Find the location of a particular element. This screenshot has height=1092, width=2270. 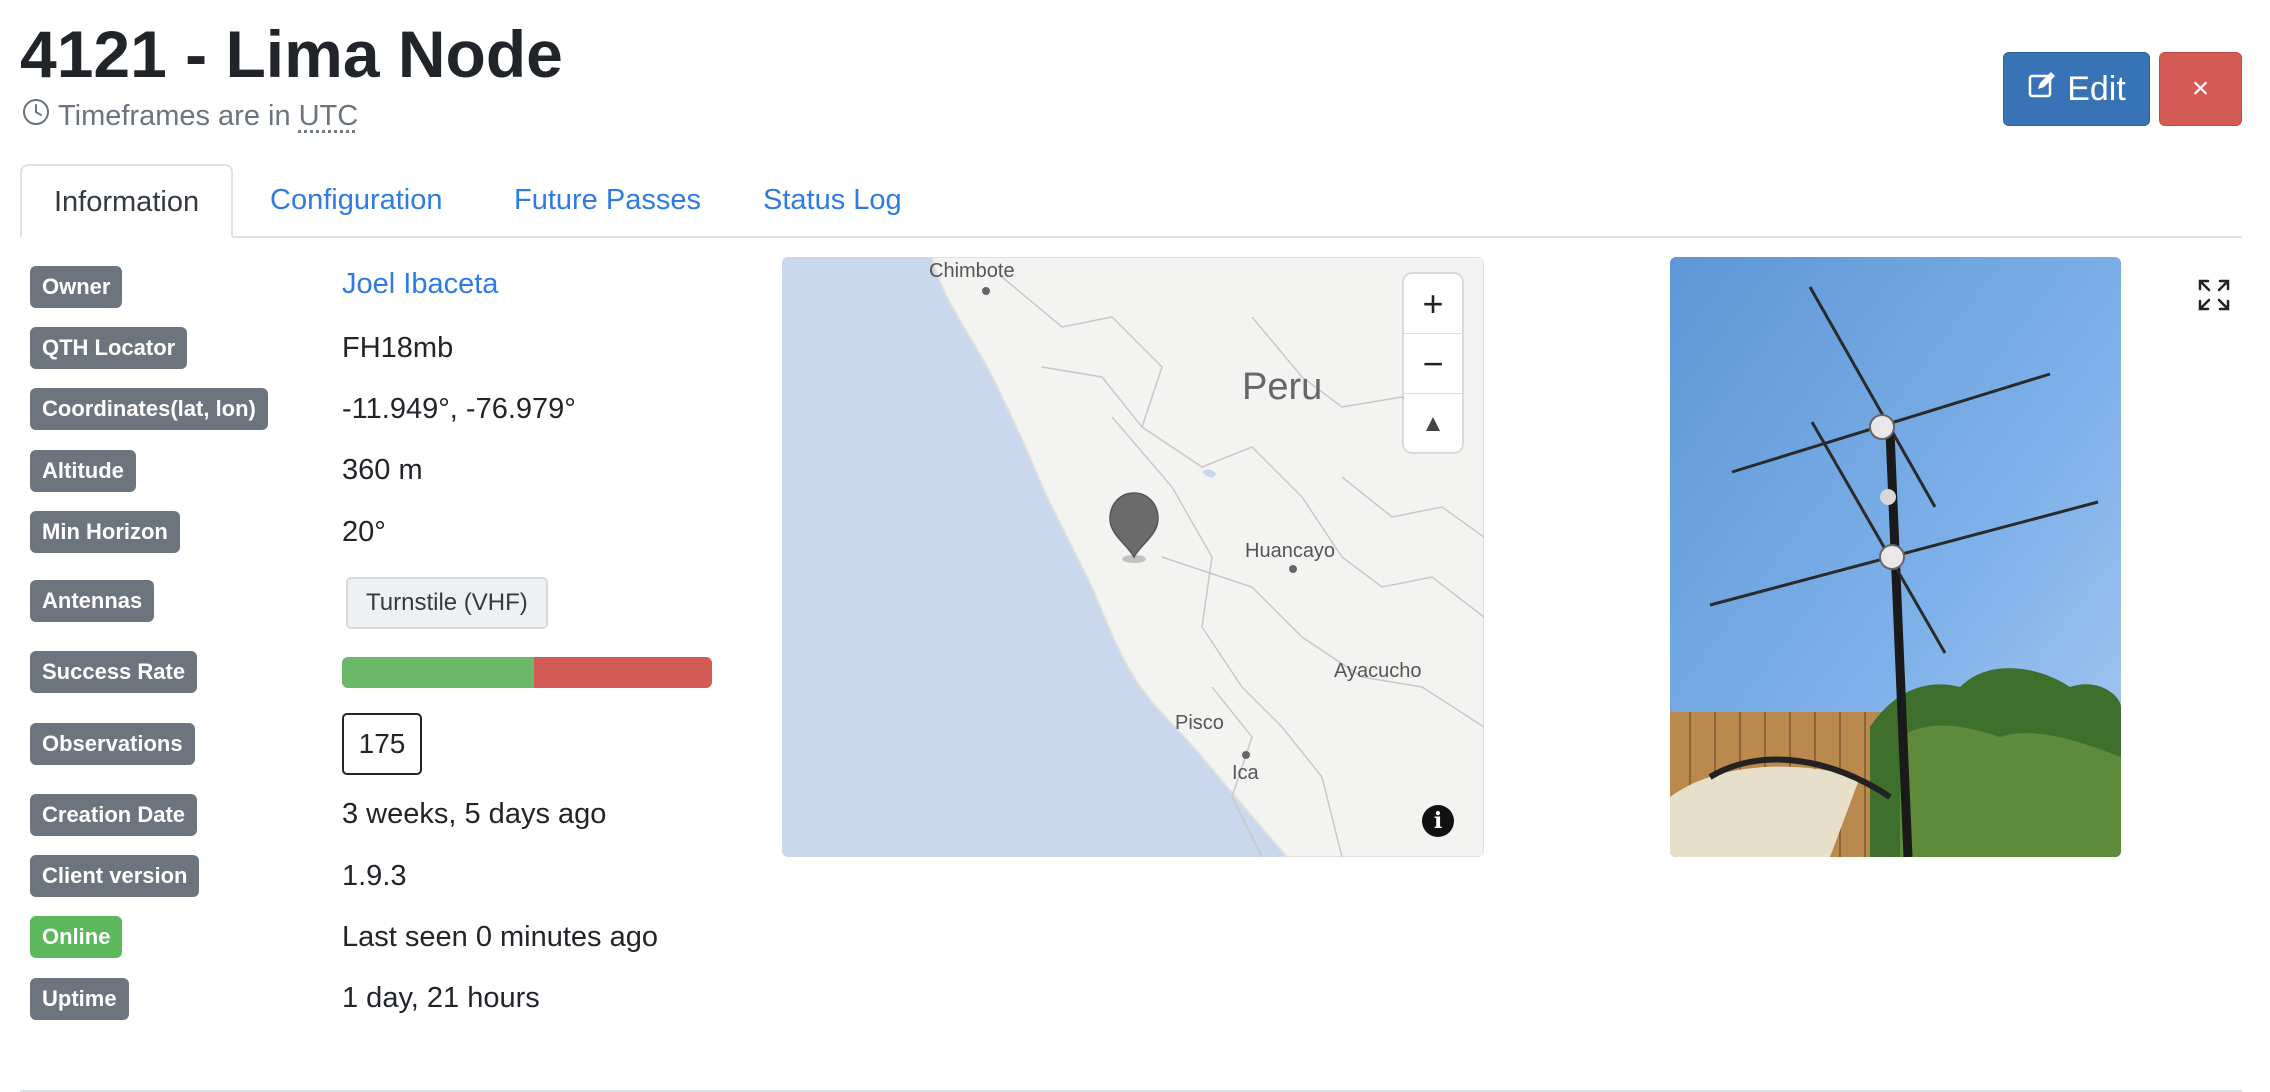

clock-icon is located at coordinates (36, 116).